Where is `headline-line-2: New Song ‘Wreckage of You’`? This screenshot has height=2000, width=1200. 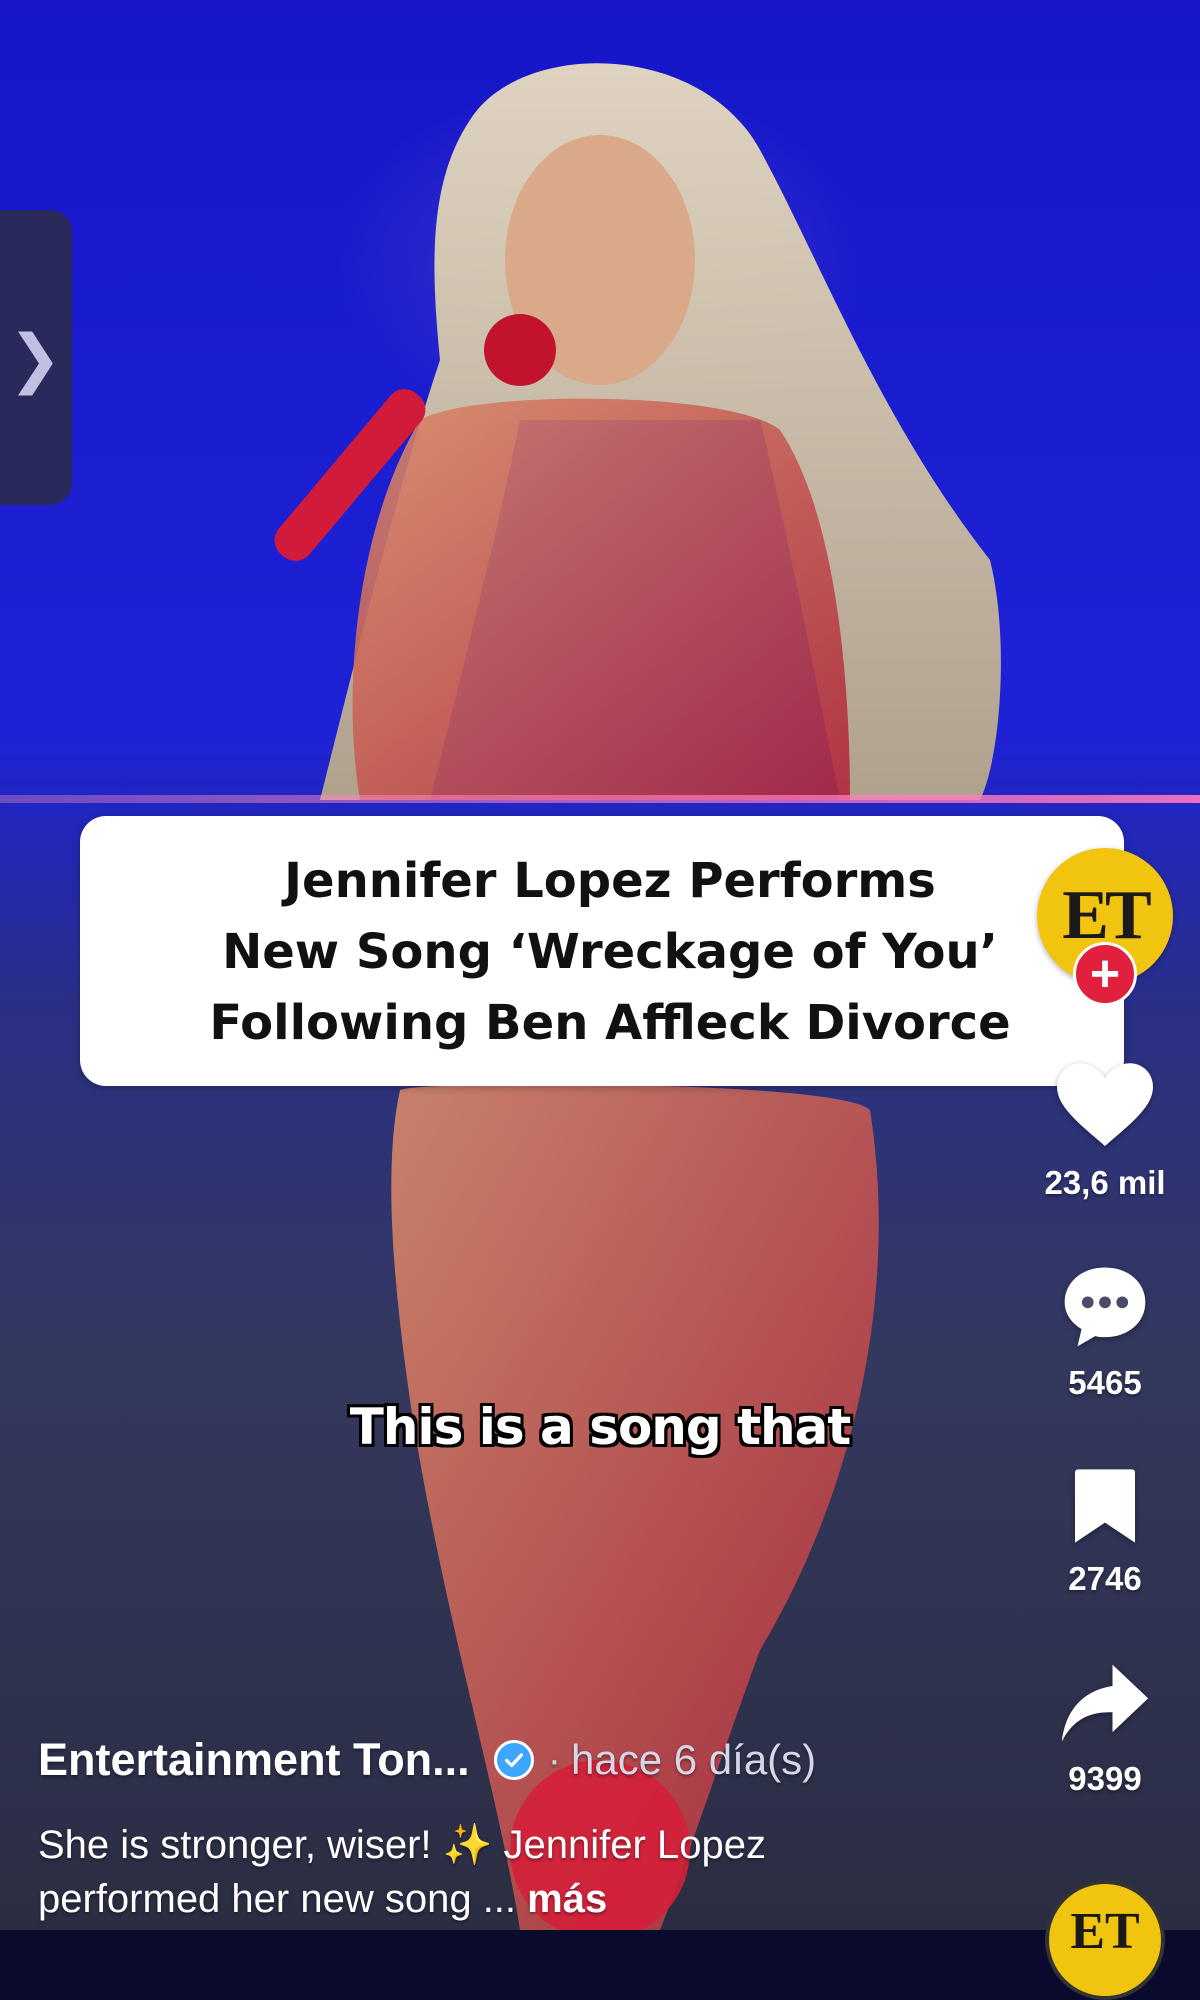
headline-line-2: New Song ‘Wreckage of You’ is located at coordinates (610, 952).